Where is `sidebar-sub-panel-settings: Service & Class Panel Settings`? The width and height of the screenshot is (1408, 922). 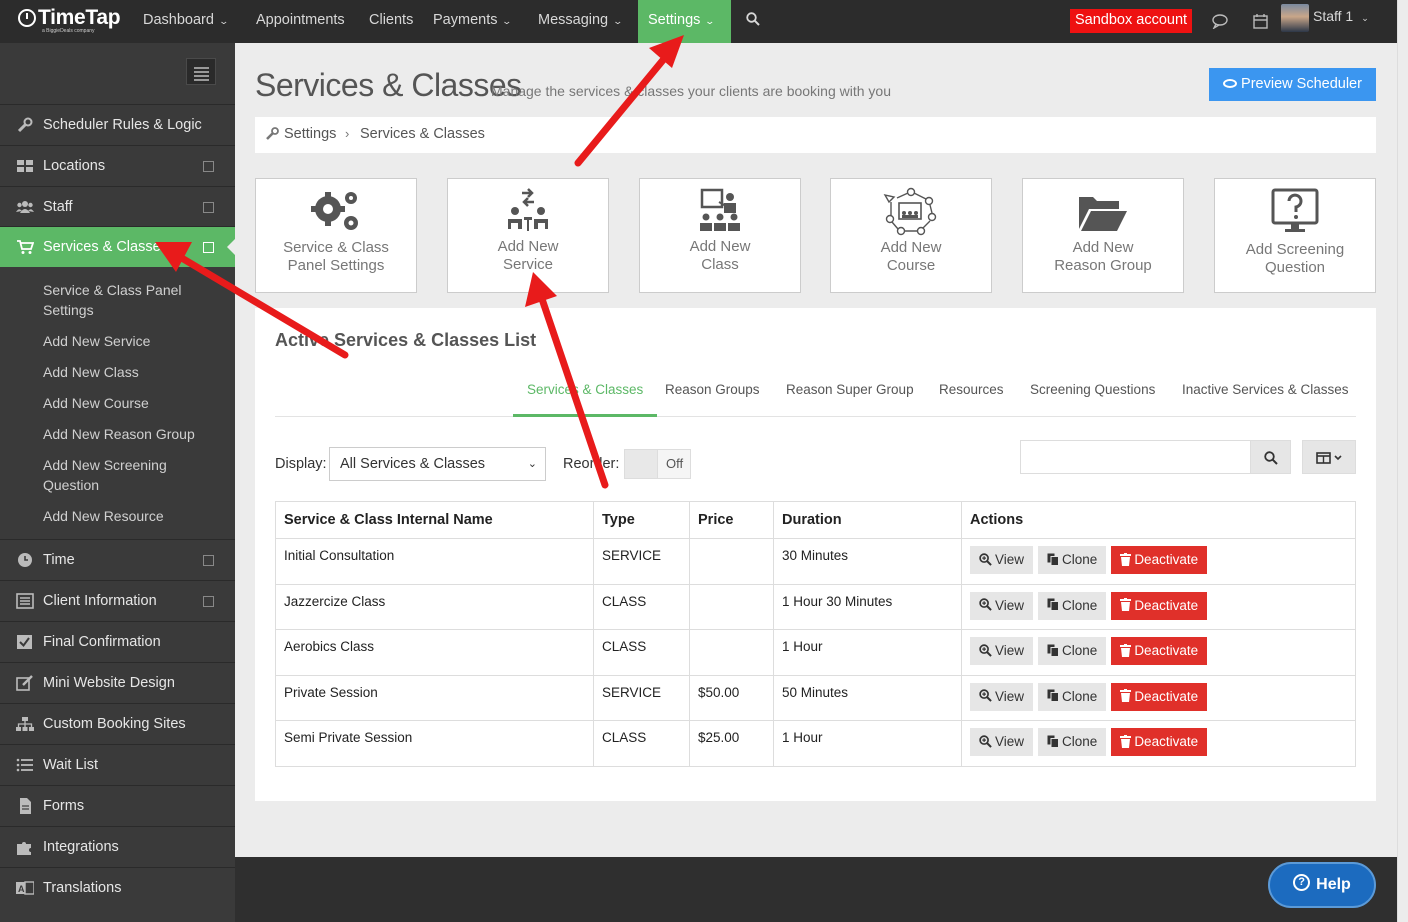
sidebar-sub-panel-settings: Service & Class Panel Settings is located at coordinates (133, 300).